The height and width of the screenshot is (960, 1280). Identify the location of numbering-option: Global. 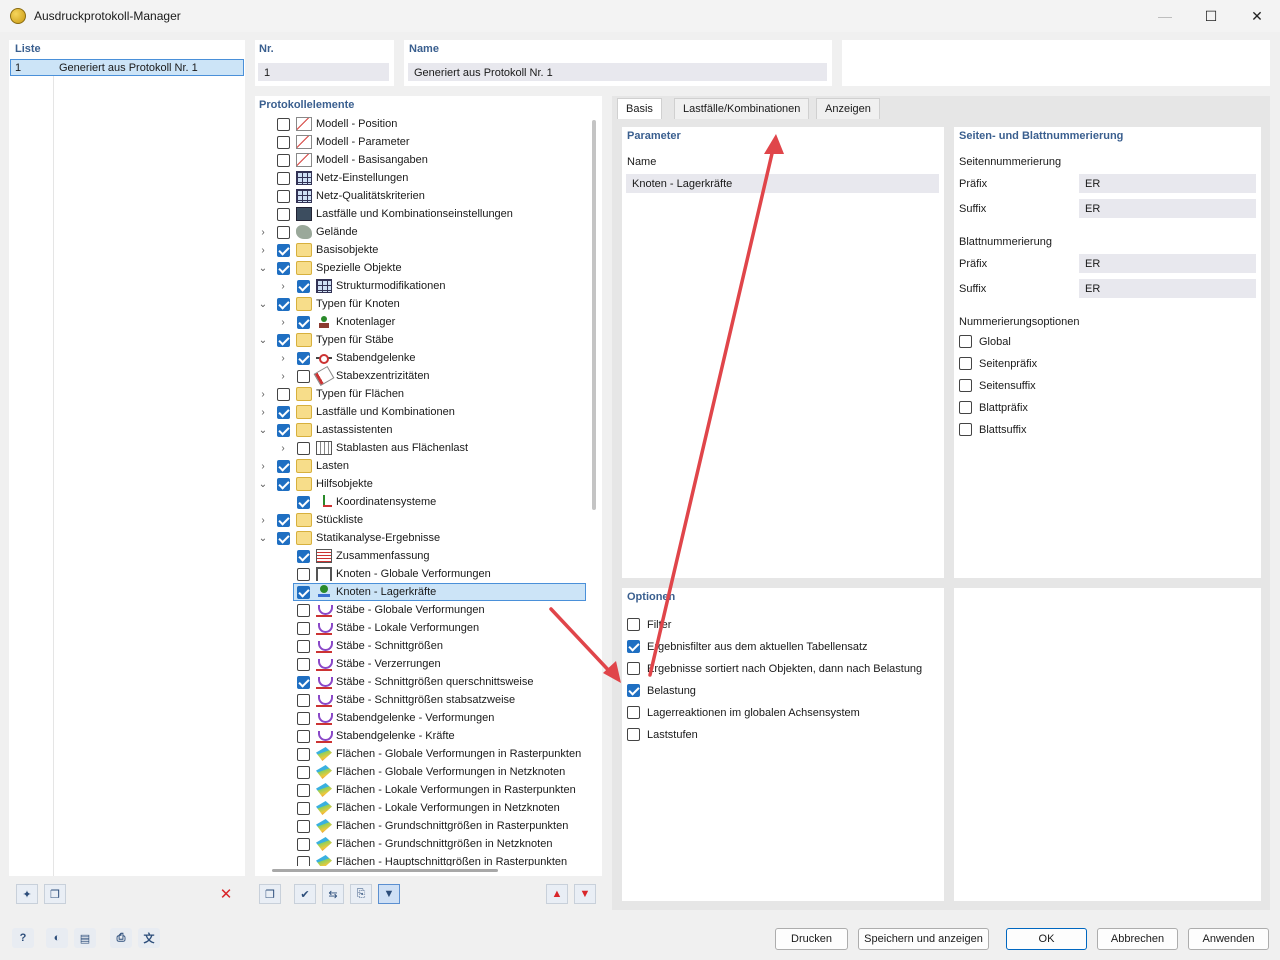
(985, 341).